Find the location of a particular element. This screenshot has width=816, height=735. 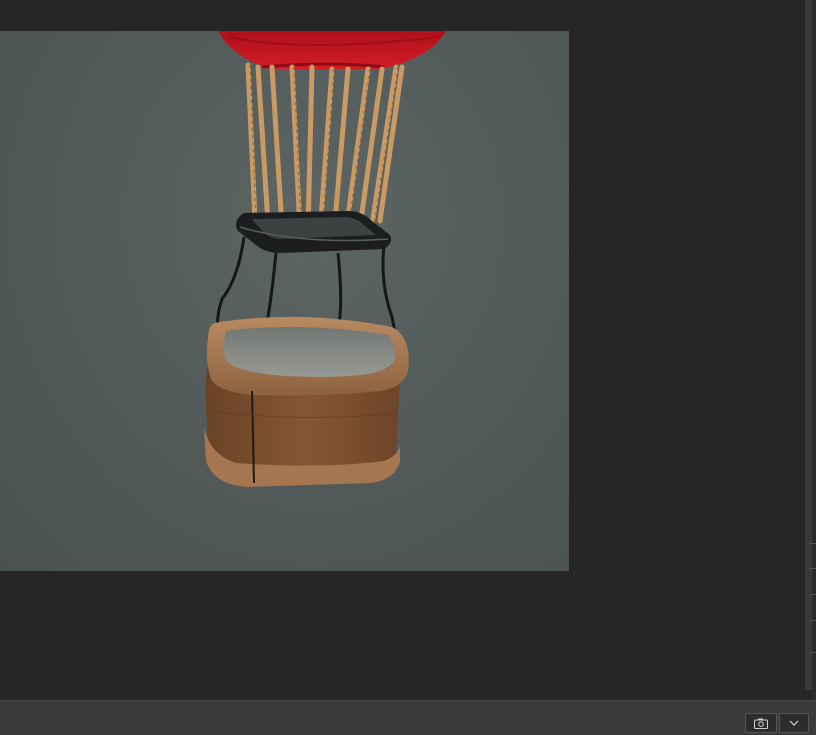

viewport-top-strip is located at coordinates (402, 15).